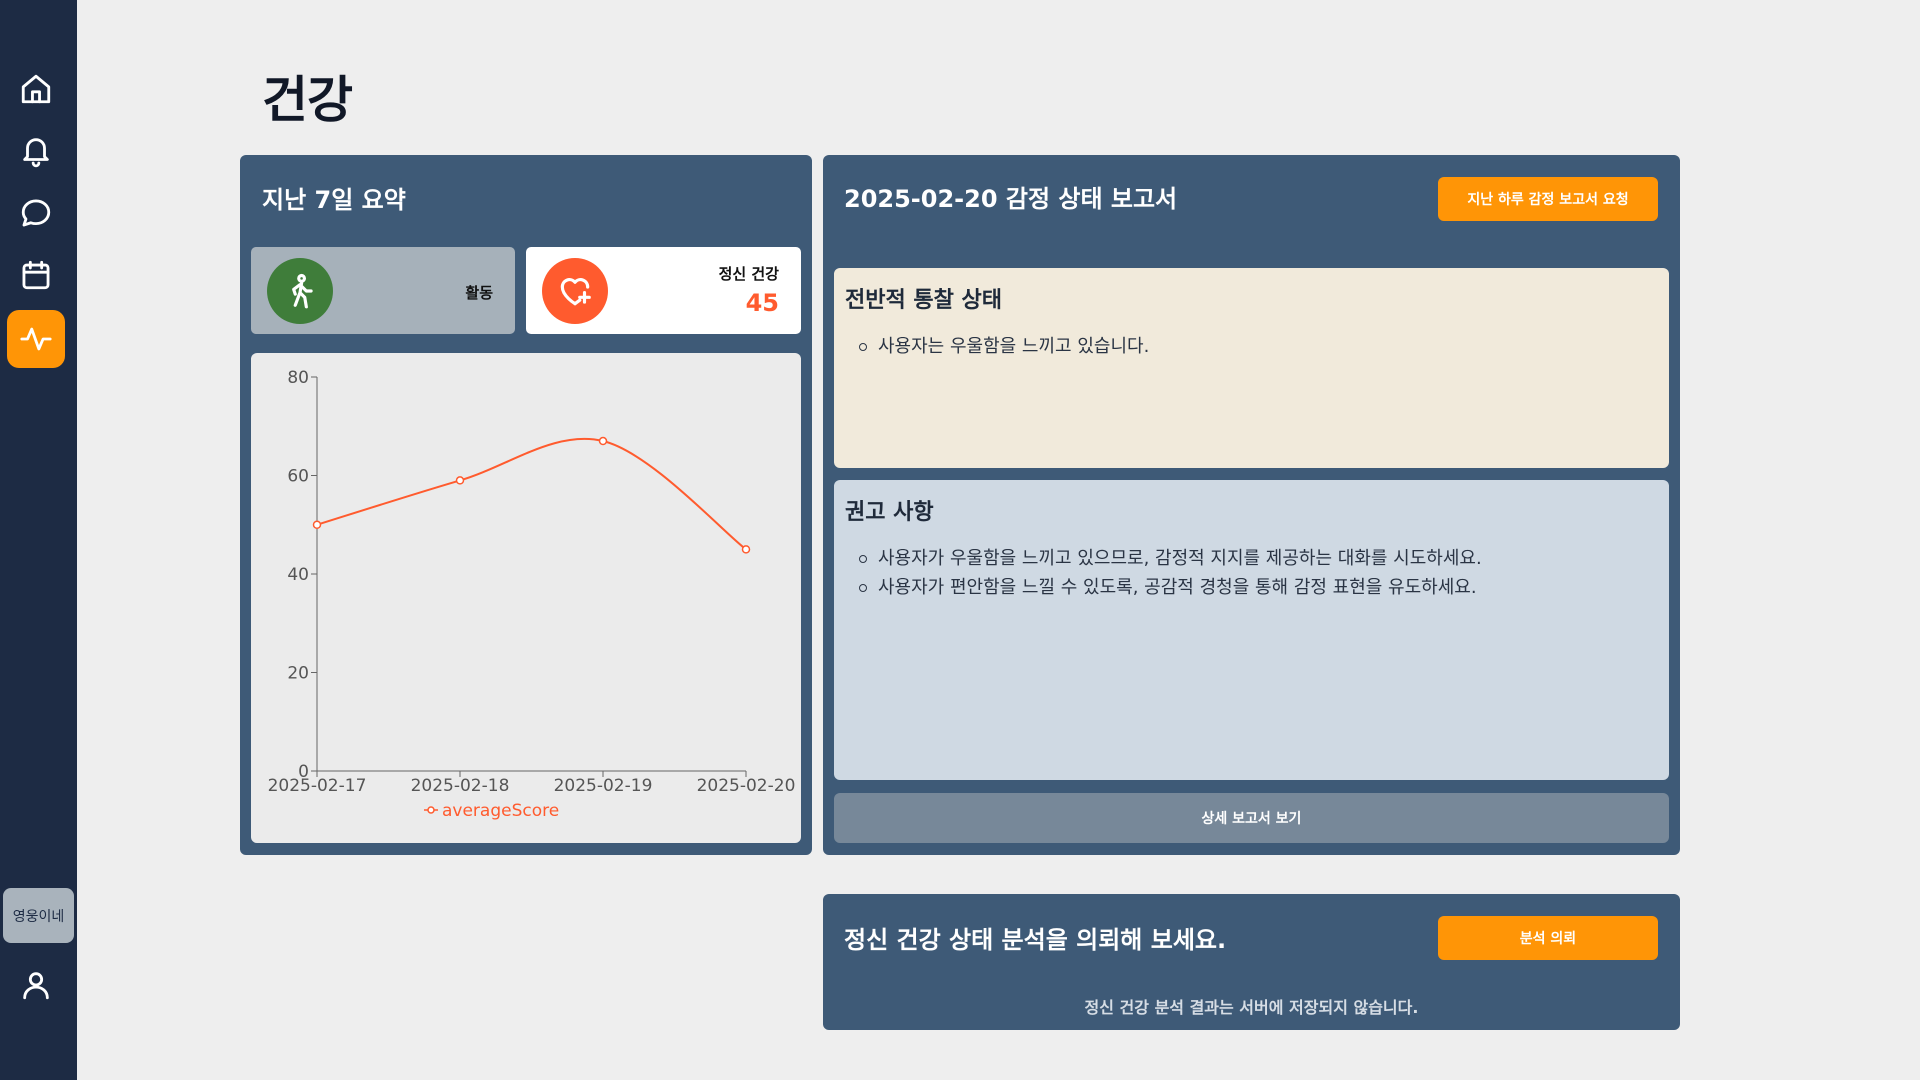 The height and width of the screenshot is (1080, 1920). Describe the element at coordinates (317, 786) in the screenshot. I see `x-tick-label: 2025-02-17` at that location.